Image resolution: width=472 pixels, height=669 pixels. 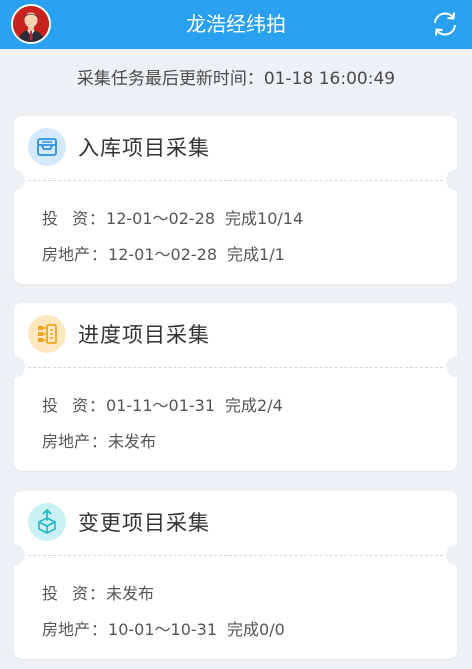 What do you see at coordinates (144, 148) in the screenshot?
I see `card-title: 入库项目采集` at bounding box center [144, 148].